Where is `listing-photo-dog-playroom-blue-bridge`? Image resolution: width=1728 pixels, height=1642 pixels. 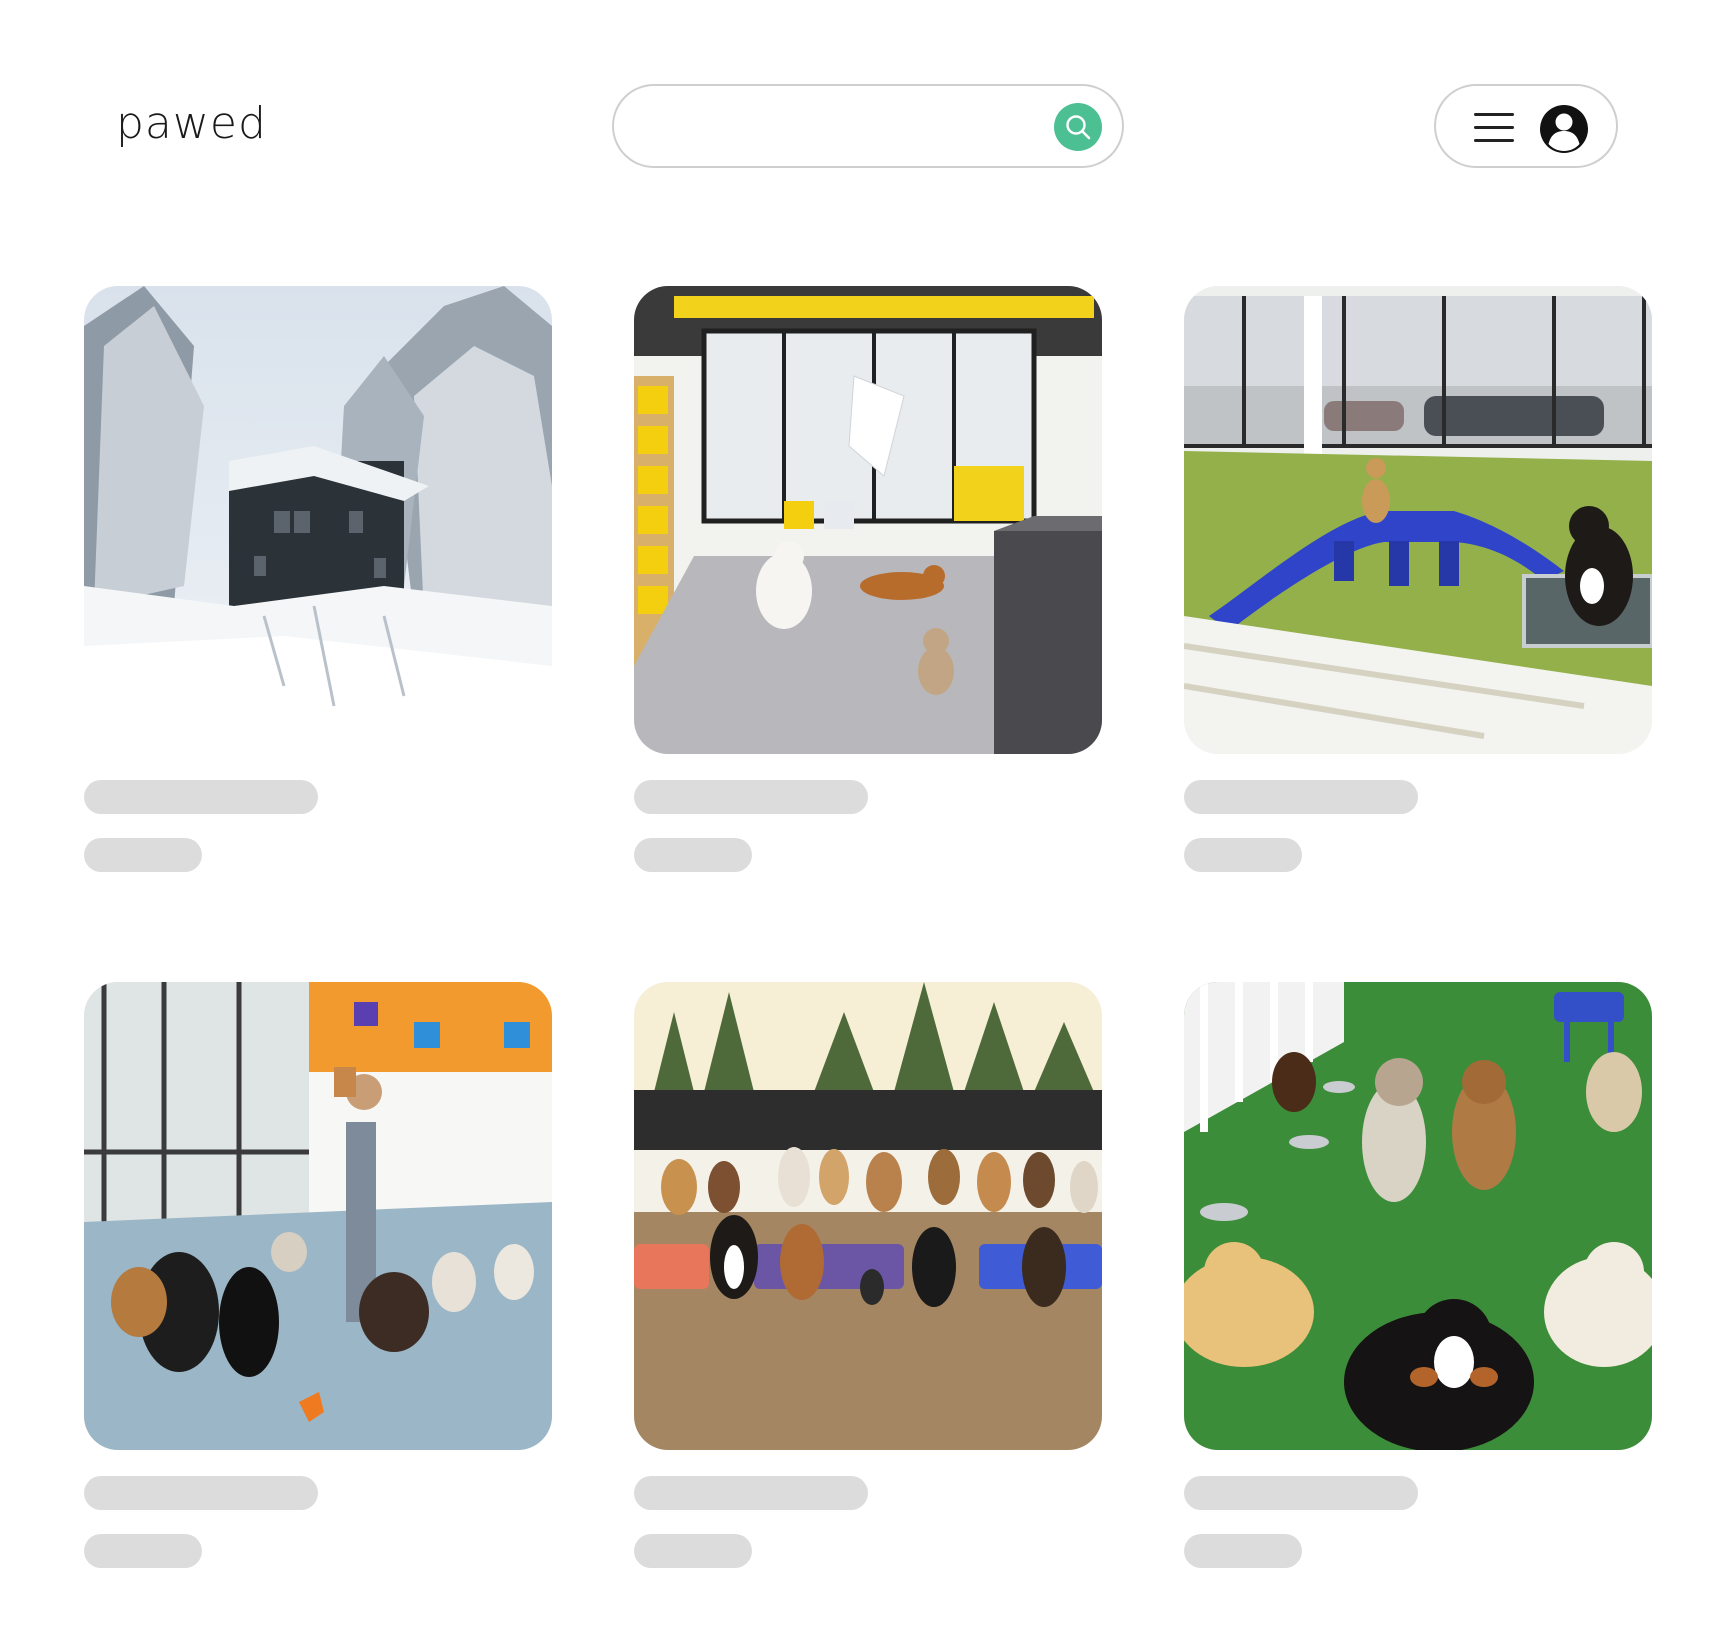
listing-photo-dog-playroom-blue-bridge is located at coordinates (1418, 520).